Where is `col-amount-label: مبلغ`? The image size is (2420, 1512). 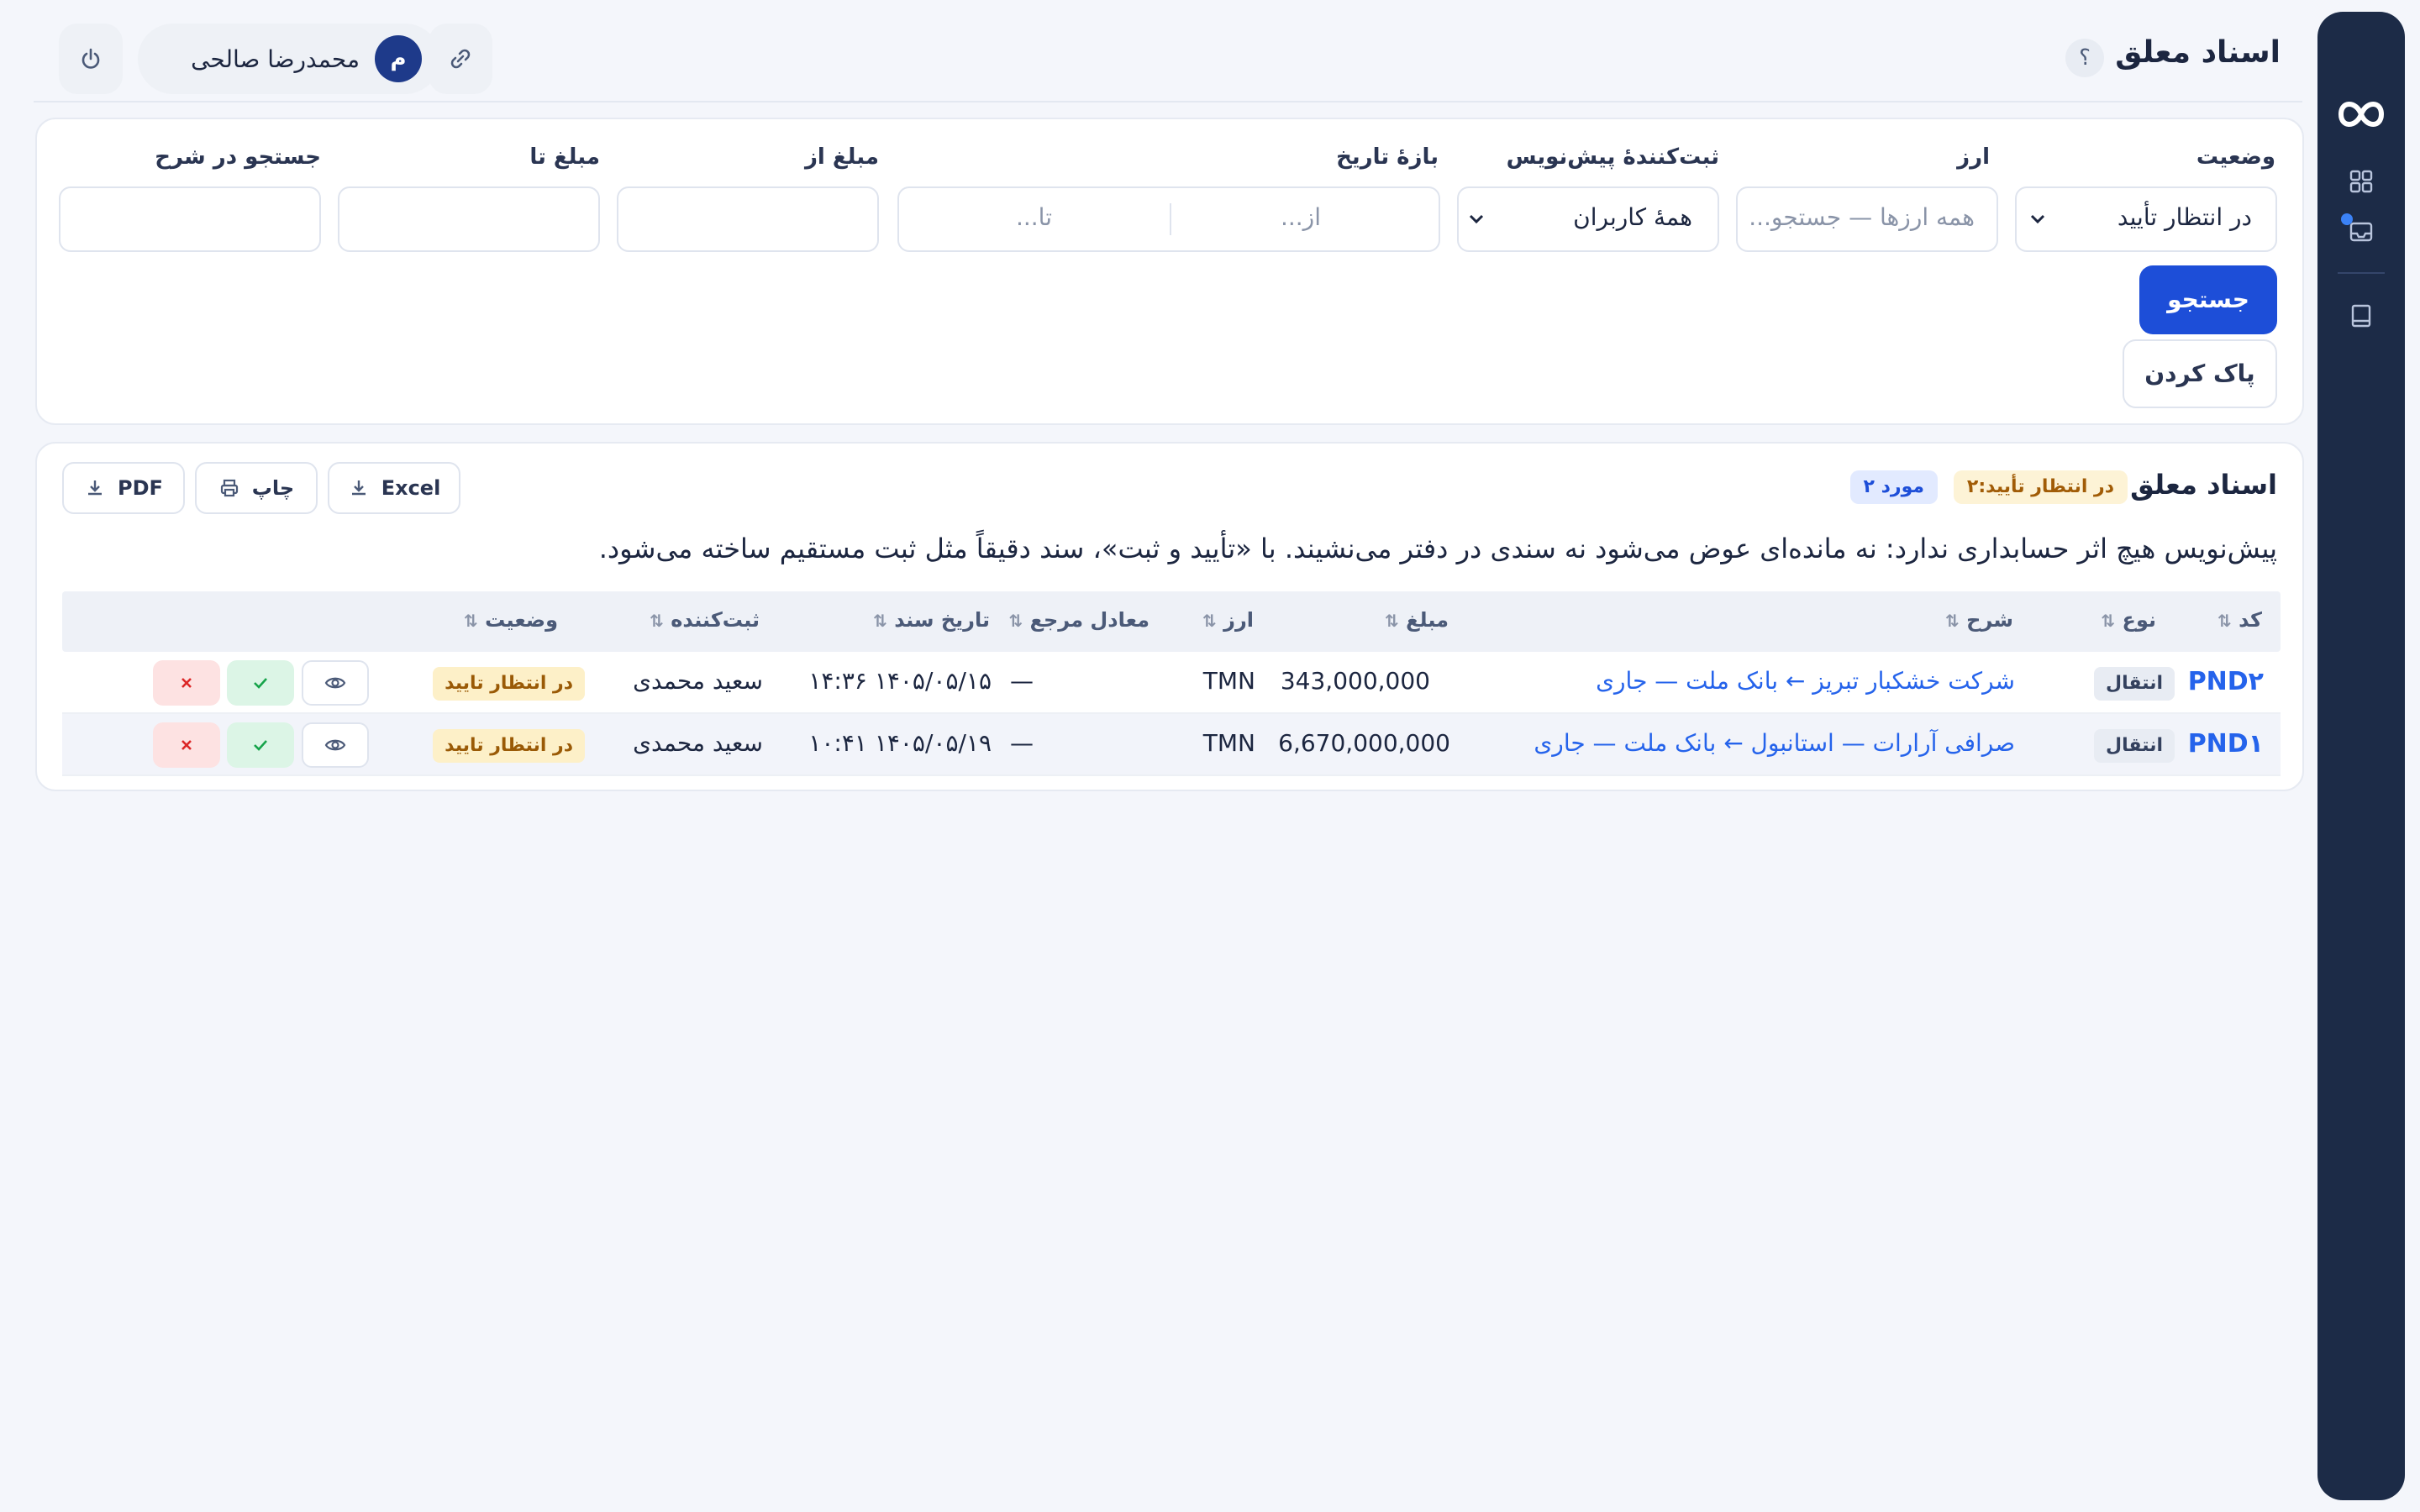
col-amount-label: مبلغ is located at coordinates (1427, 620).